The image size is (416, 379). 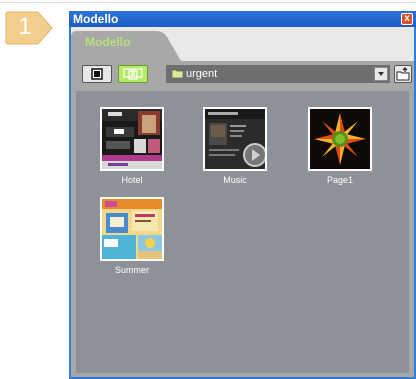 What do you see at coordinates (25, 26) in the screenshot?
I see `step-number: 1` at bounding box center [25, 26].